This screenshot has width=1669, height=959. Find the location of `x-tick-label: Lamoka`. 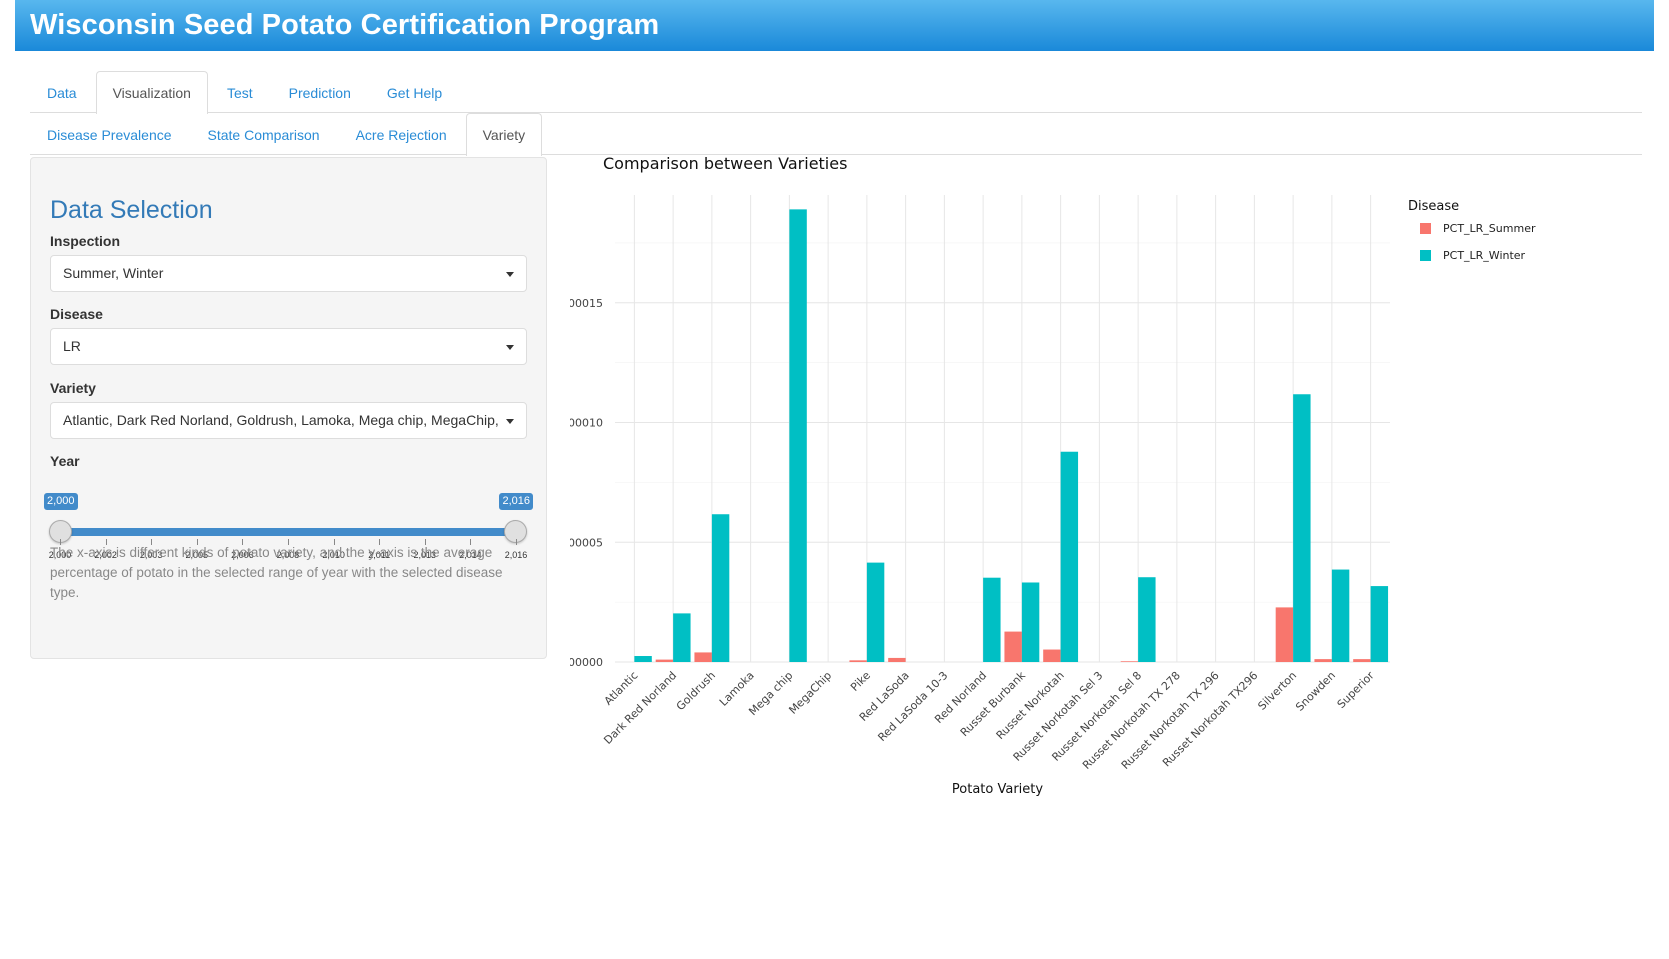

x-tick-label: Lamoka is located at coordinates (737, 689).